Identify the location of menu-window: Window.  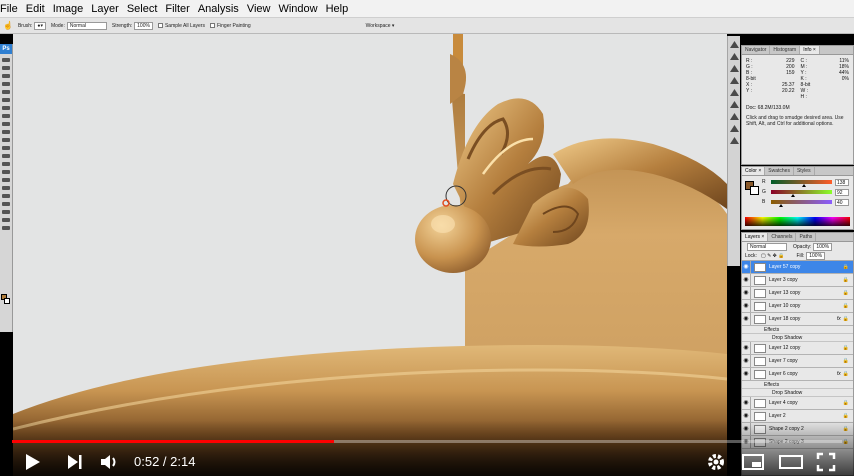
(297, 9).